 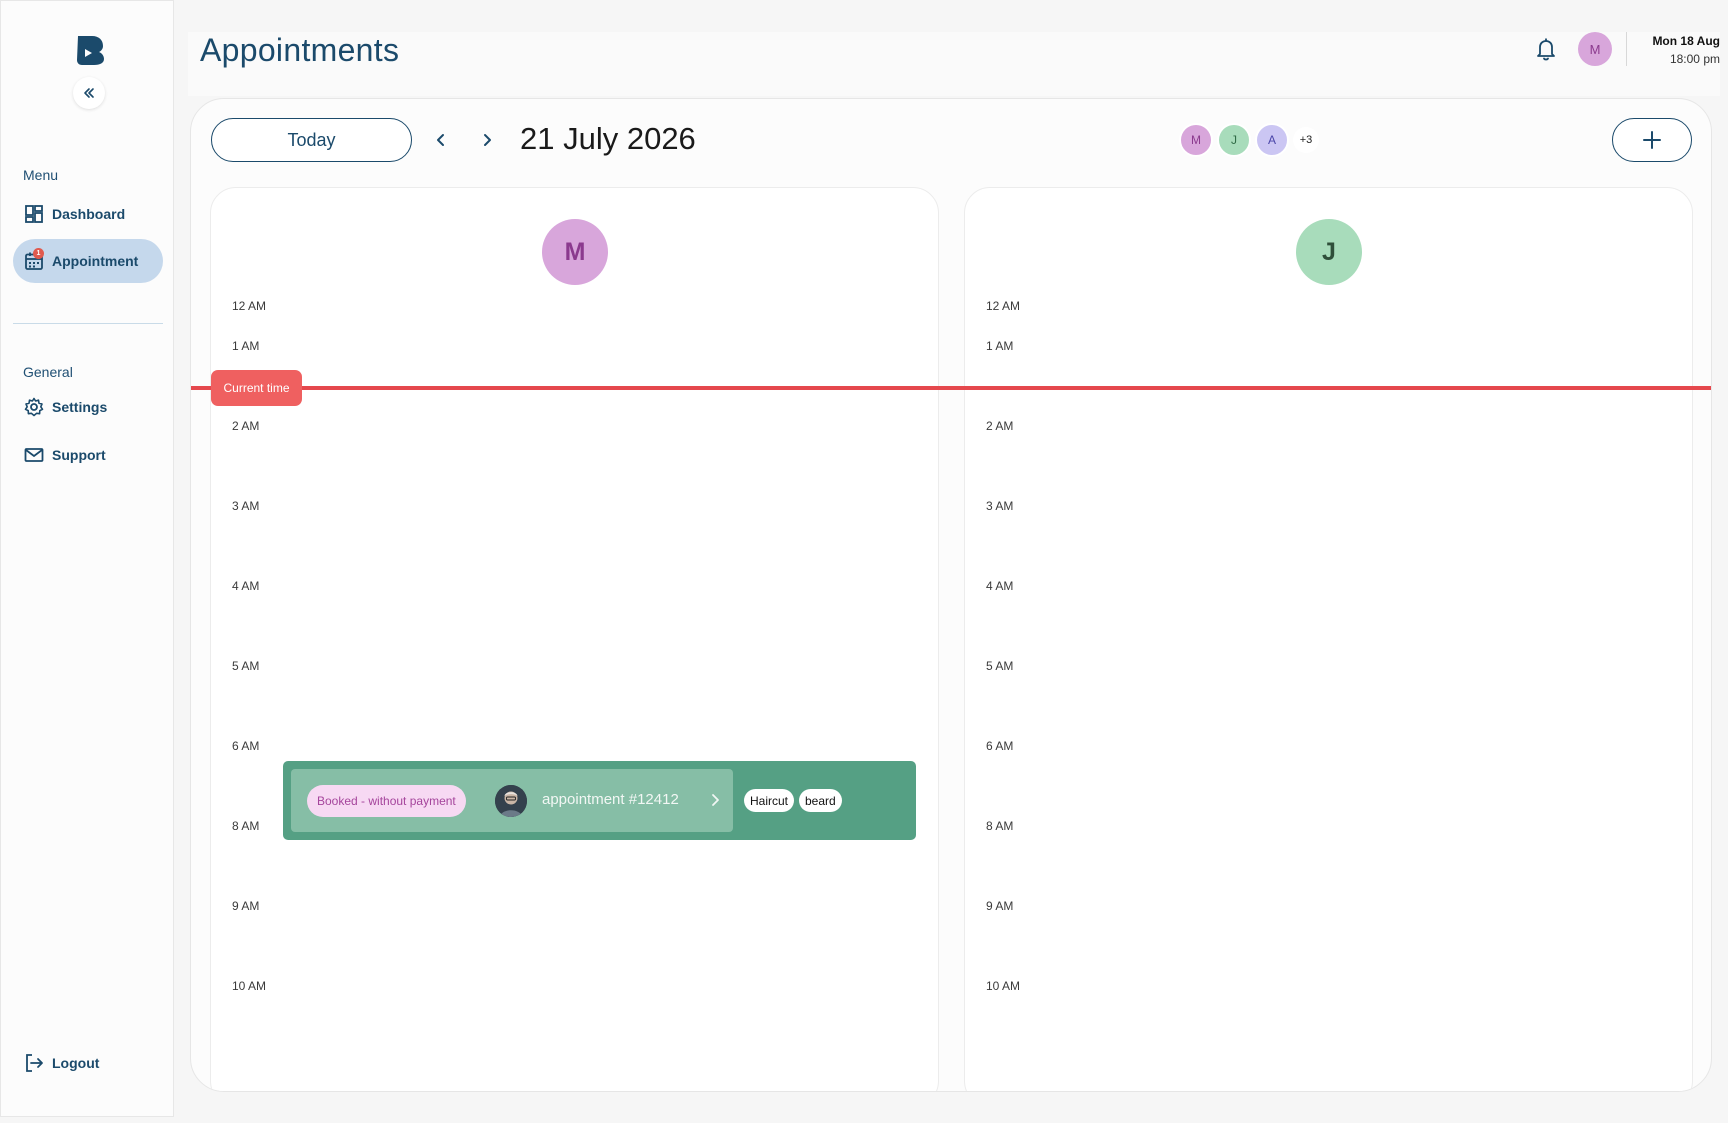 What do you see at coordinates (256, 388) in the screenshot?
I see `current-time-label: Current time` at bounding box center [256, 388].